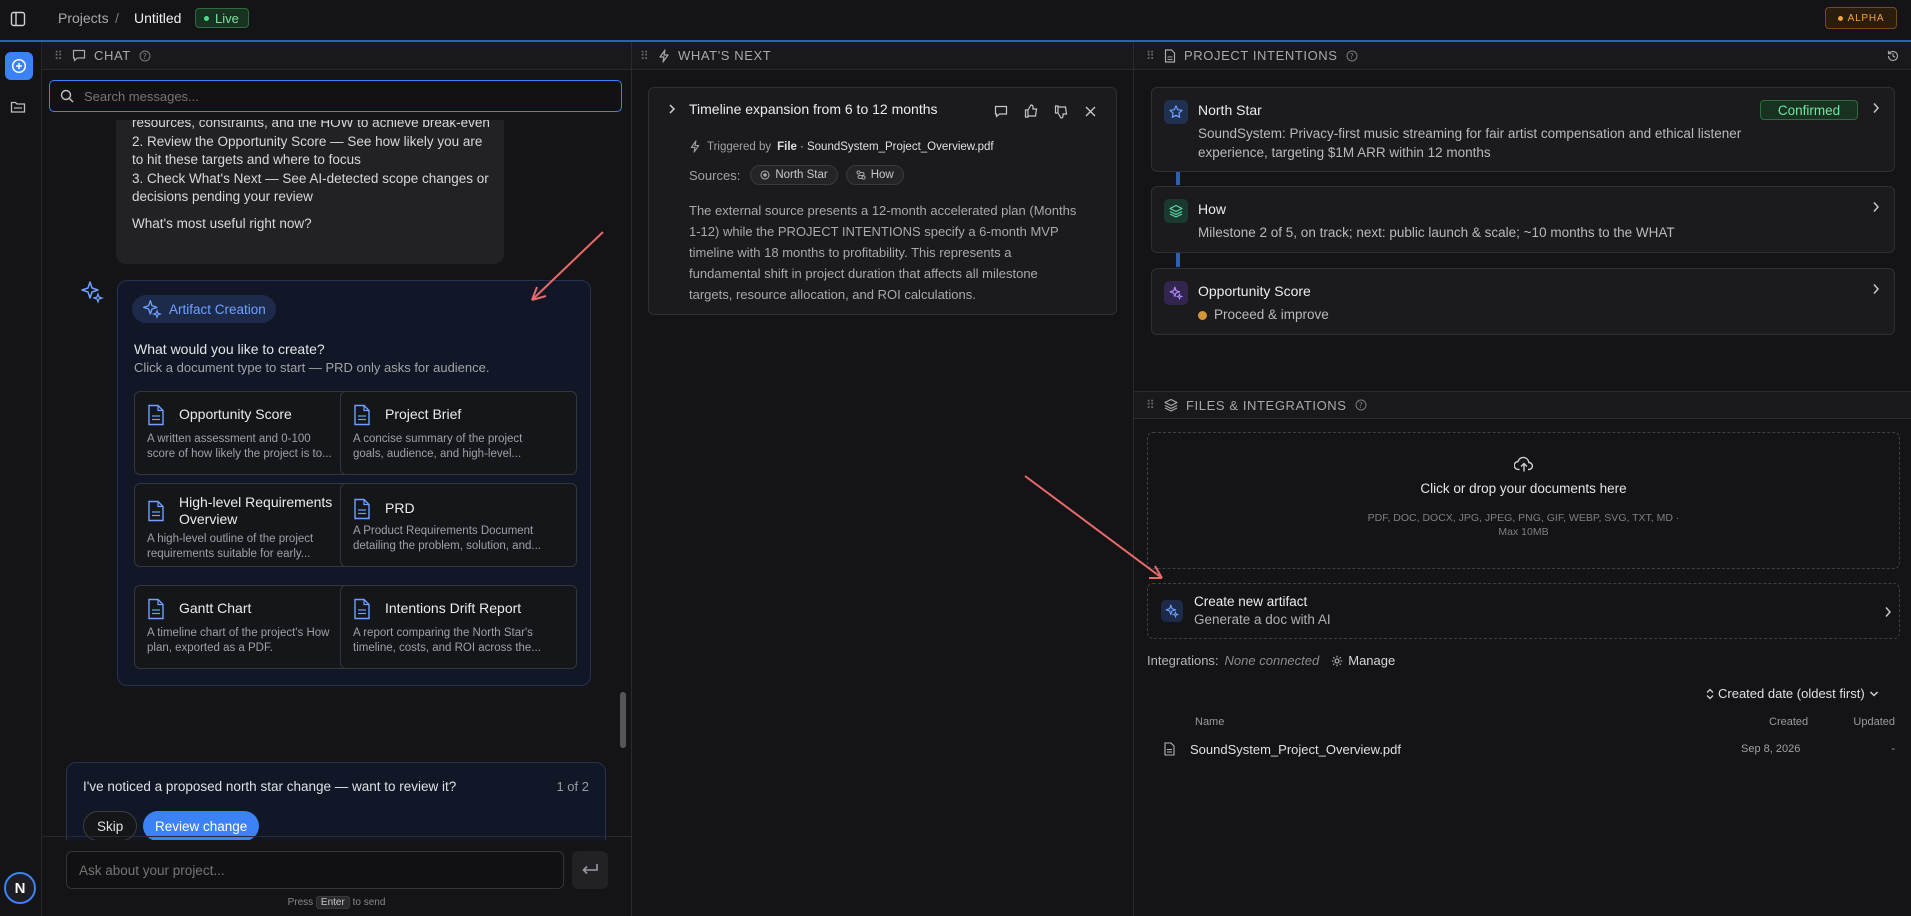 The image size is (1911, 916). Describe the element at coordinates (1522, 405) in the screenshot. I see `files-header: ⠿ FILES & INTEGRATIONS ?` at that location.